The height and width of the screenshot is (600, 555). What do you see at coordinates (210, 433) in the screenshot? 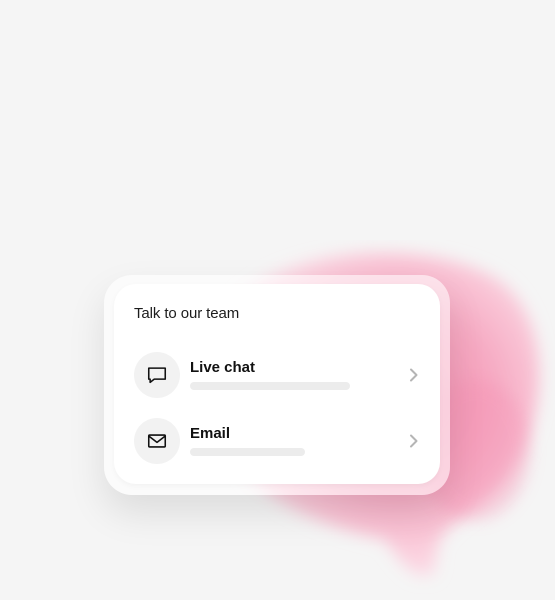
I see `email-label: Email` at bounding box center [210, 433].